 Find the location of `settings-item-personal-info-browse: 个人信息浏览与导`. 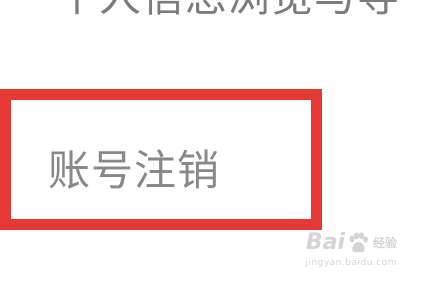

settings-item-personal-info-browse: 个人信息浏览与导 is located at coordinates (228, 9).